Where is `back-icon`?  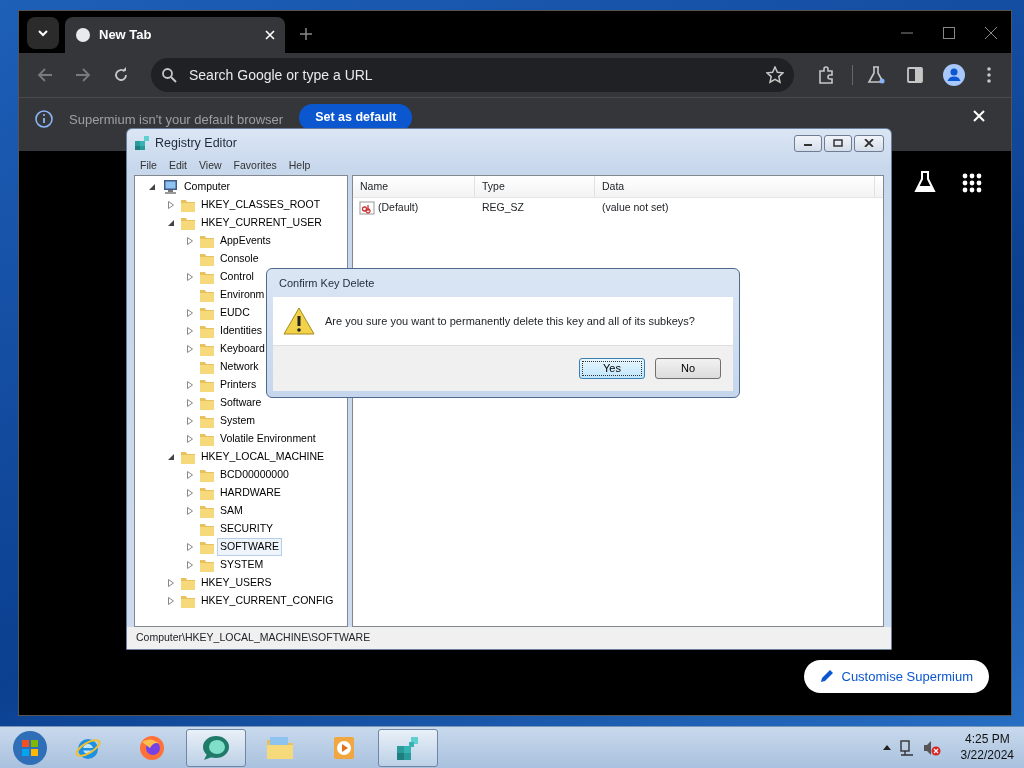 back-icon is located at coordinates (45, 75).